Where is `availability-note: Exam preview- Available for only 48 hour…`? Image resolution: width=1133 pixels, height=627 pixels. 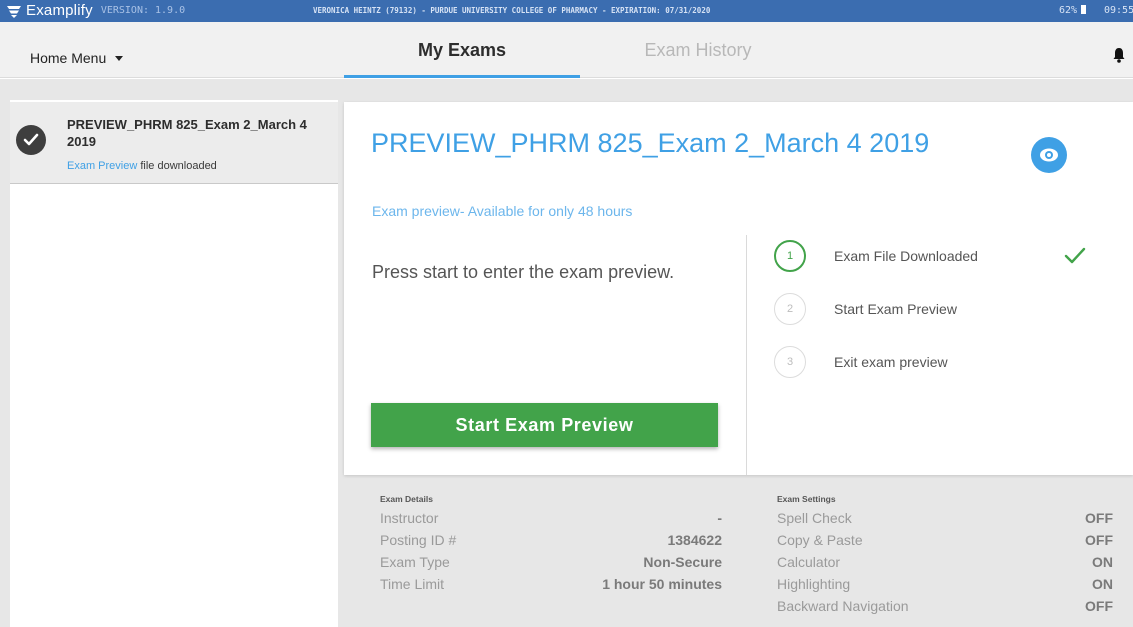
availability-note: Exam preview- Available for only 48 hour… is located at coordinates (502, 211).